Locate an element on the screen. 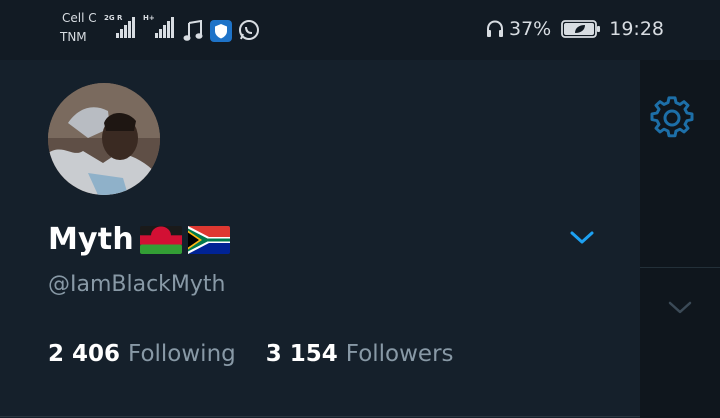 The height and width of the screenshot is (418, 720). name-row: Myth is located at coordinates (139, 239).